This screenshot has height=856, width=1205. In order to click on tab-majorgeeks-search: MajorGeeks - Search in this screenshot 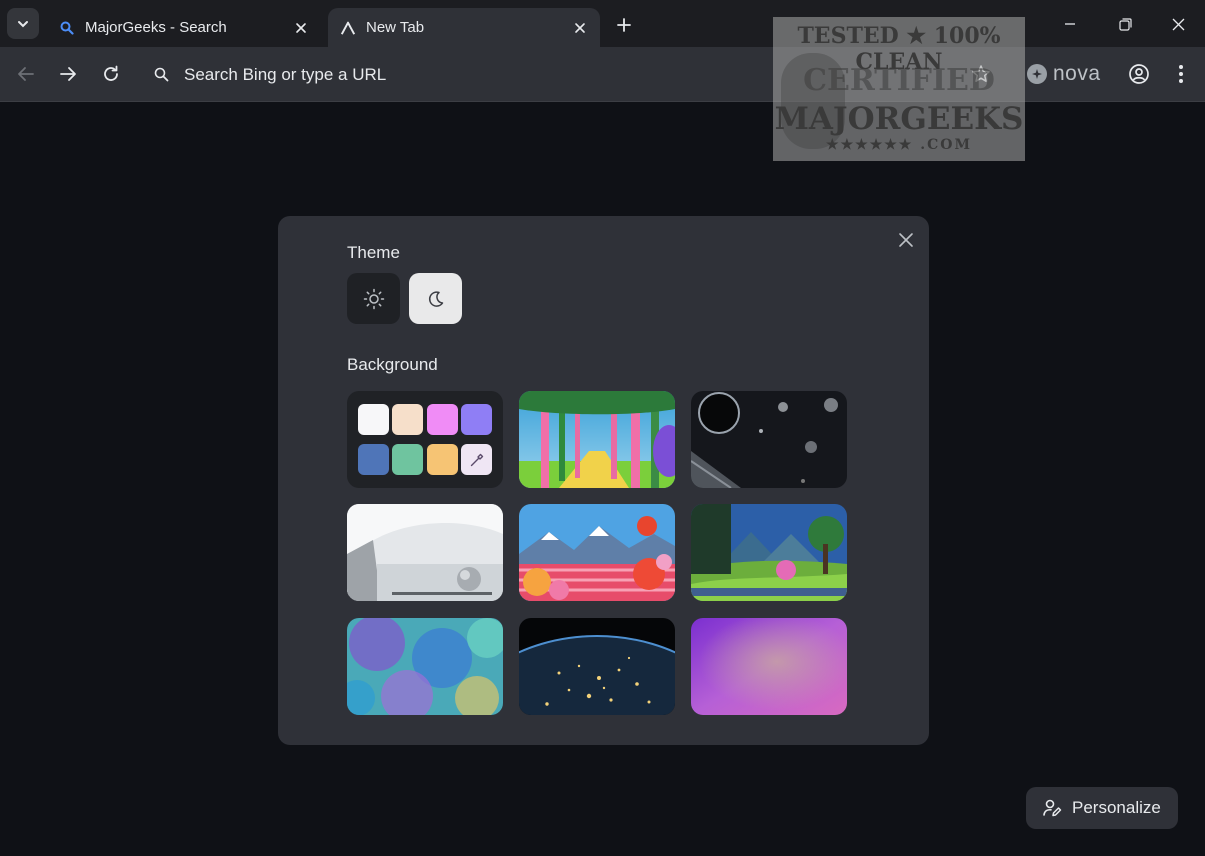, I will do `click(184, 27)`.